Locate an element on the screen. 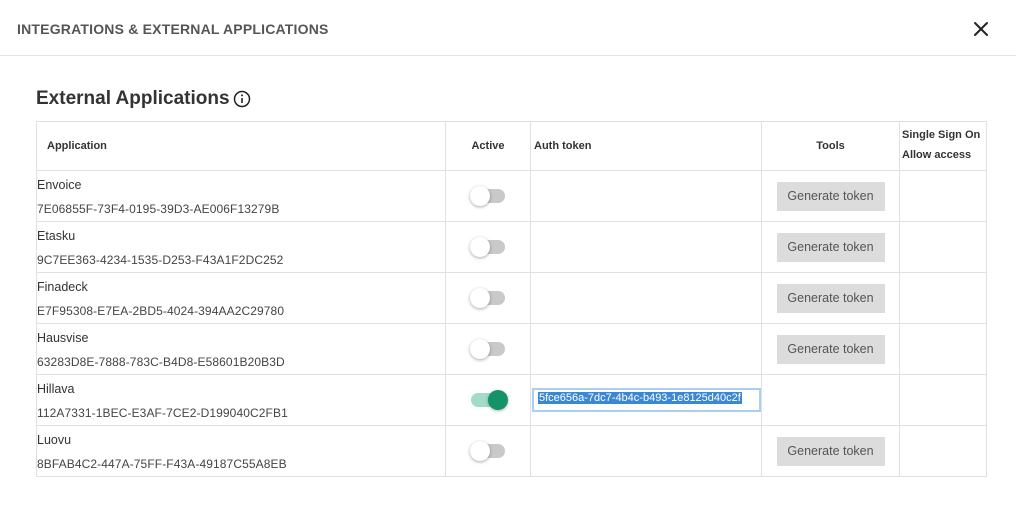 Image resolution: width=1016 pixels, height=519 pixels. column-header-sso: Single Sign On Allow access is located at coordinates (943, 146).